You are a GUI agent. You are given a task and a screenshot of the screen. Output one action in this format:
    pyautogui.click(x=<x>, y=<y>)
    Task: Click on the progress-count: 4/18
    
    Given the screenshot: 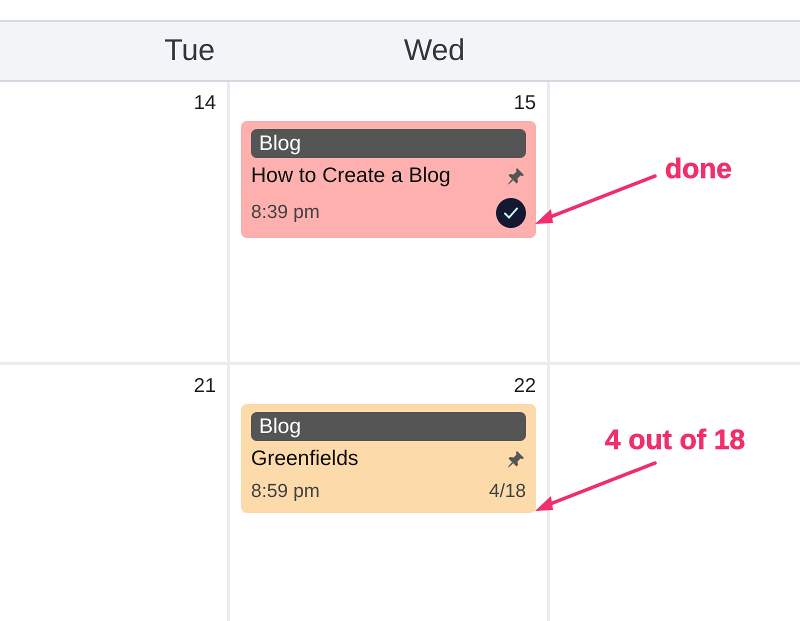 What is the action you would take?
    pyautogui.click(x=507, y=492)
    